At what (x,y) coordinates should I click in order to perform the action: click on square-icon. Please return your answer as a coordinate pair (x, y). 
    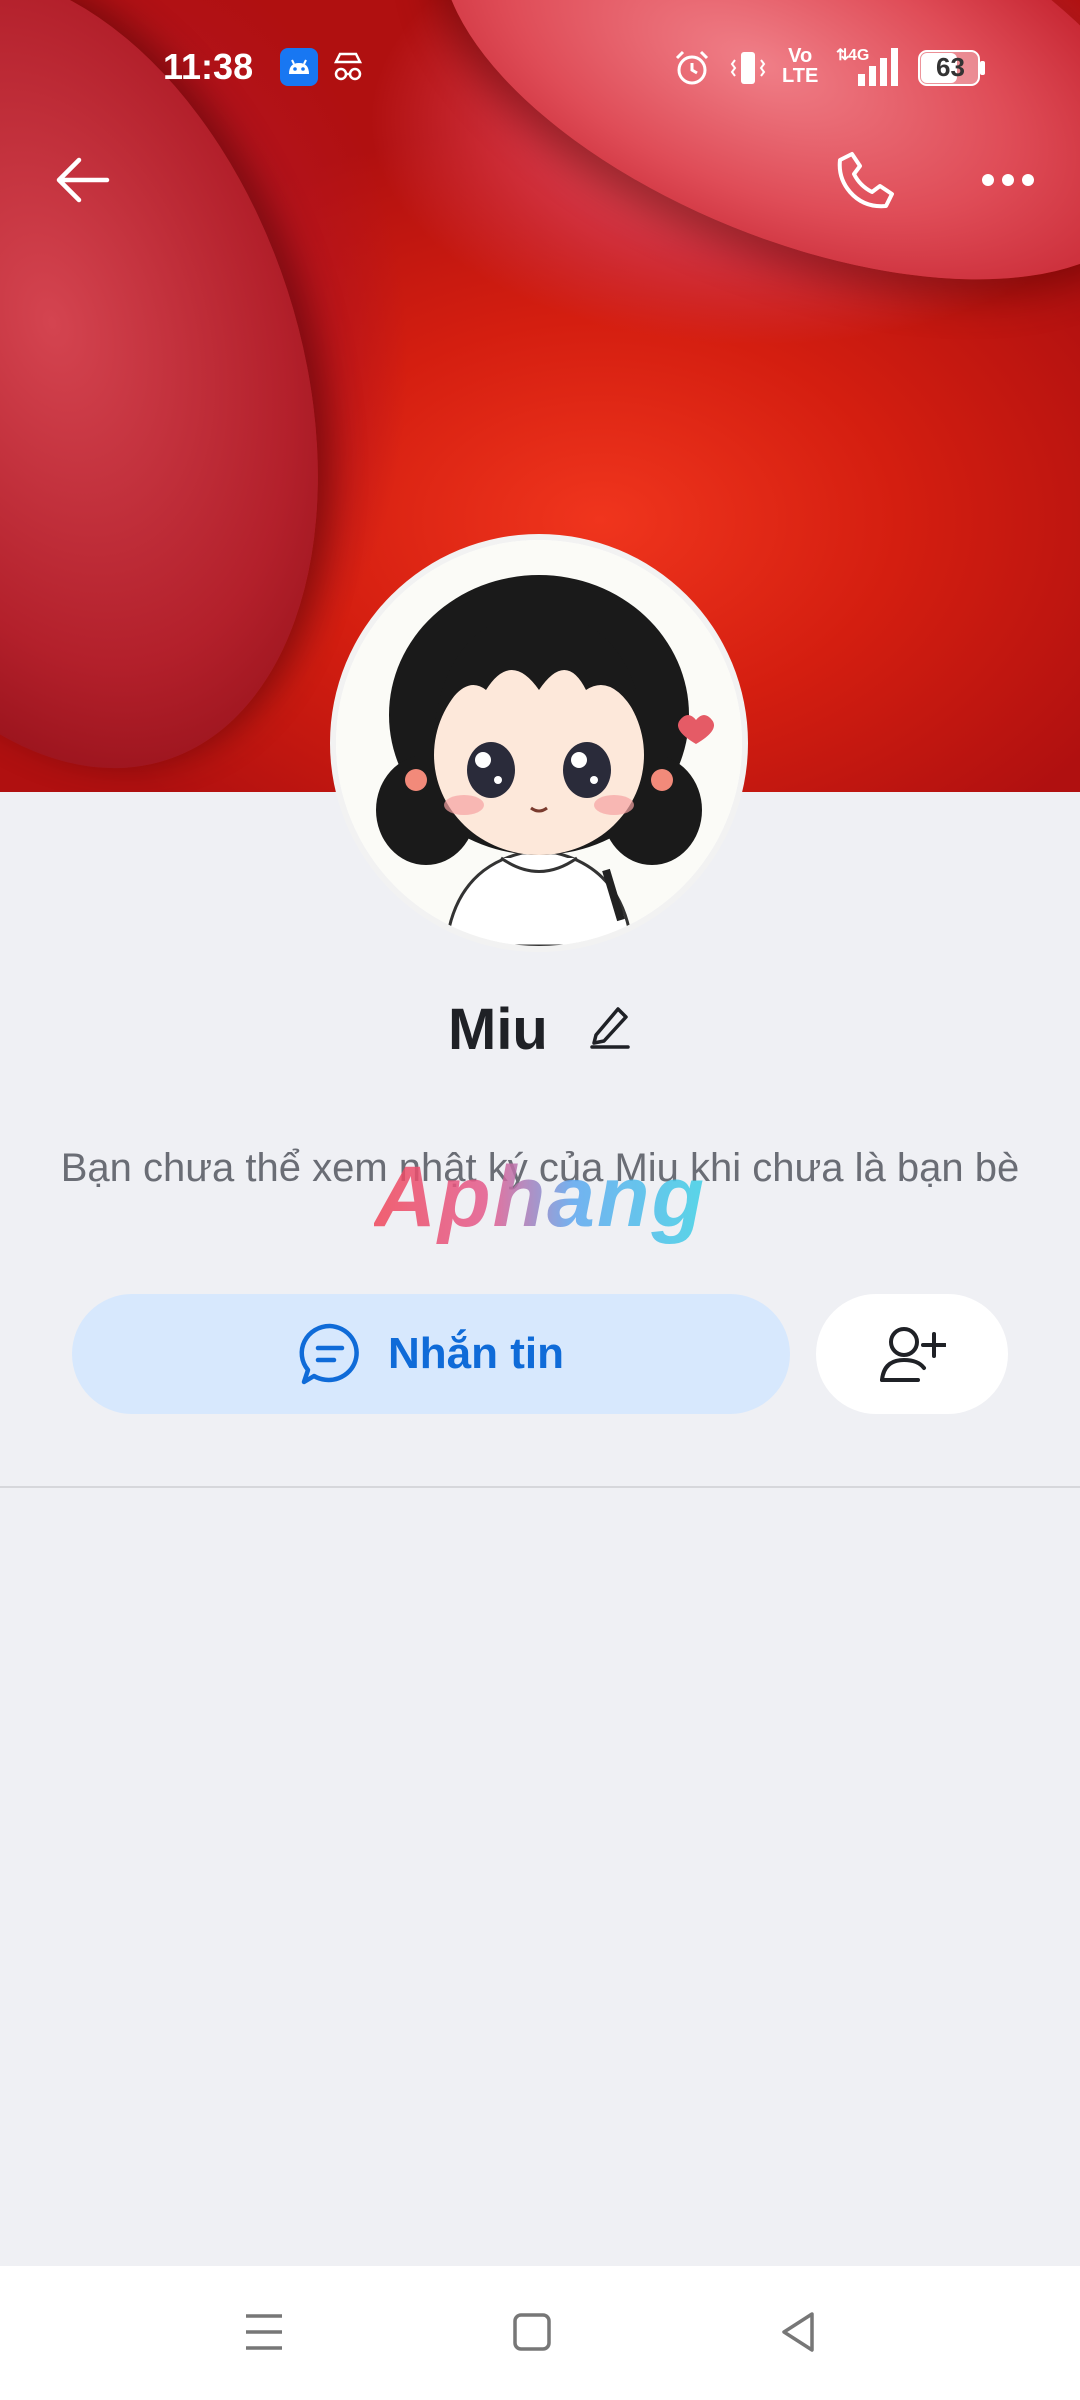
    Looking at the image, I should click on (532, 2332).